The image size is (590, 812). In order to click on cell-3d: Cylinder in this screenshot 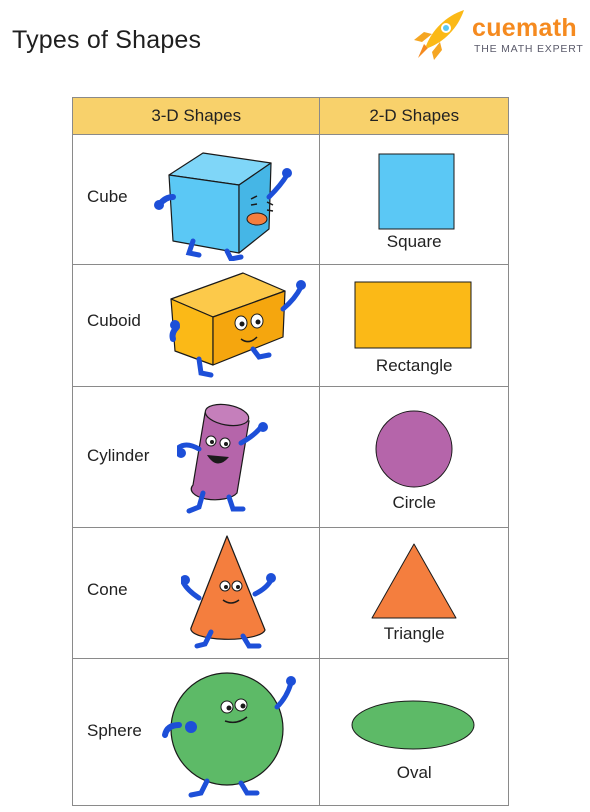, I will do `click(196, 457)`.